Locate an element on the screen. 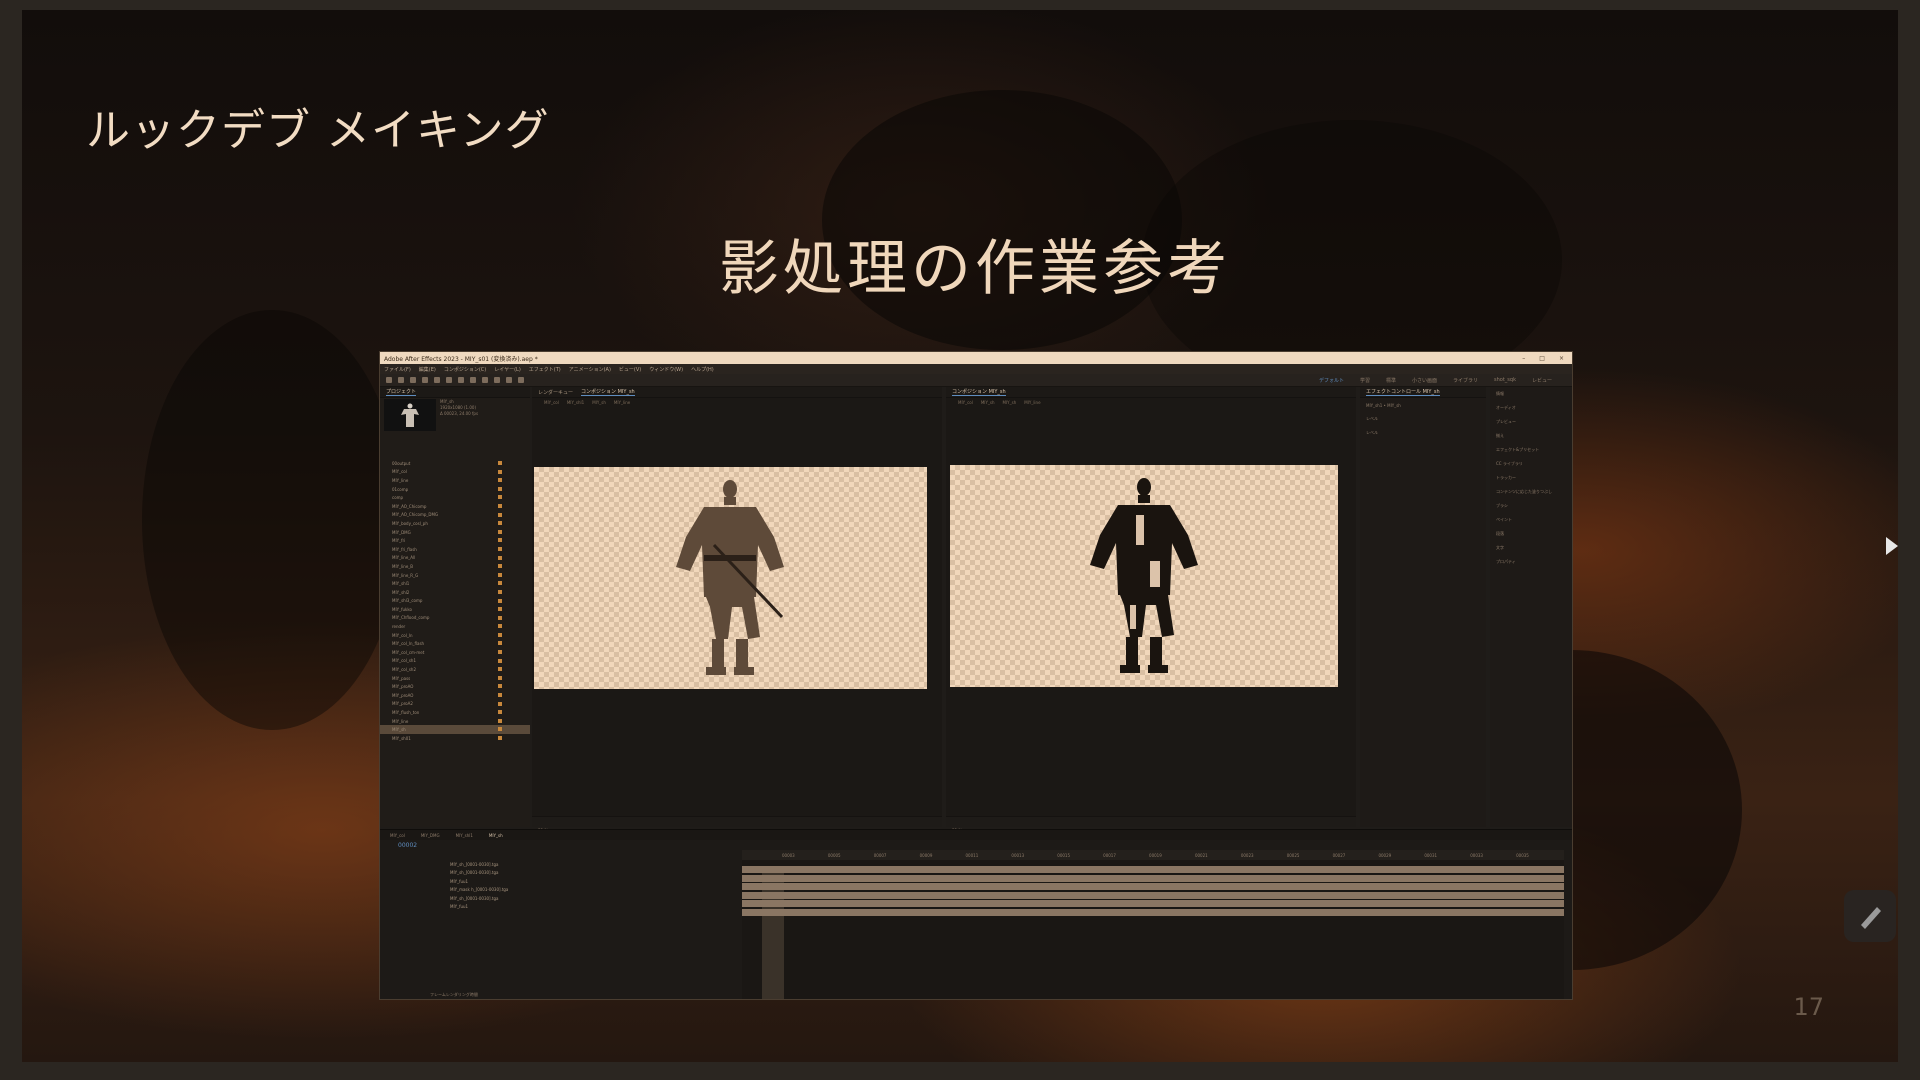  project-item: MIY_col_sh2 is located at coordinates (455, 669).